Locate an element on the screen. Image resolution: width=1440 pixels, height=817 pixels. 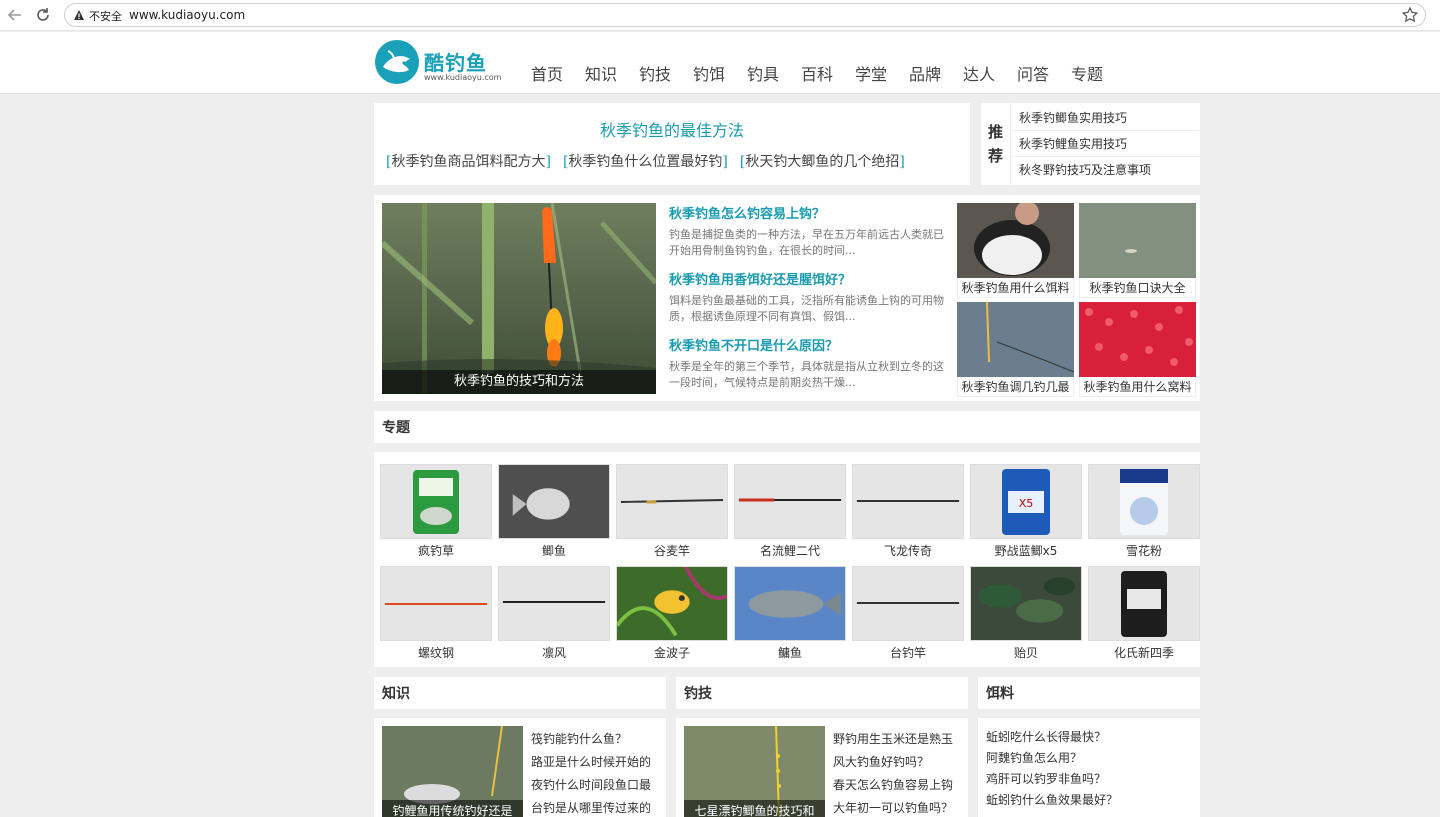
headline-link: [秋季钓鱼商品饵料配方大] is located at coordinates (468, 161).